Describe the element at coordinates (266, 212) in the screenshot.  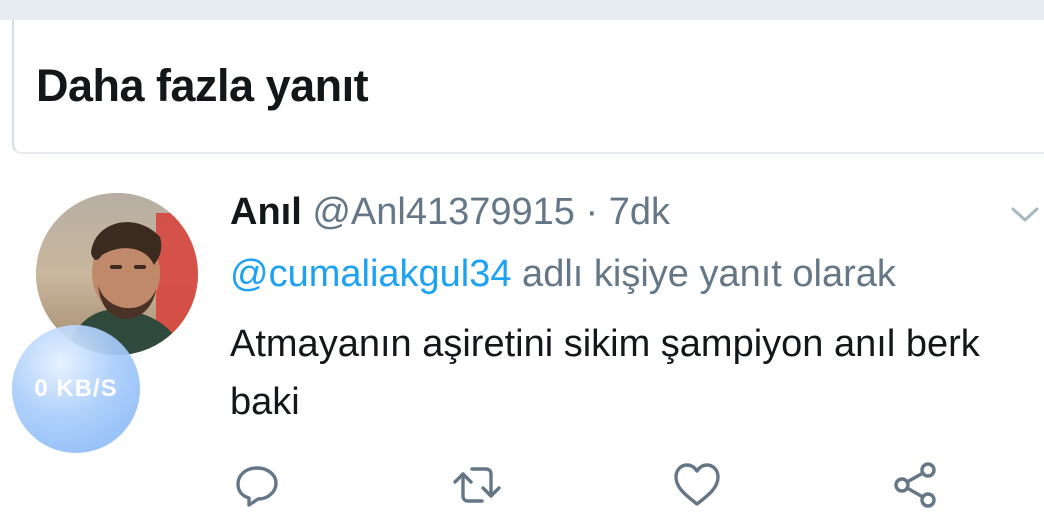
I see `display-name: Anıl` at that location.